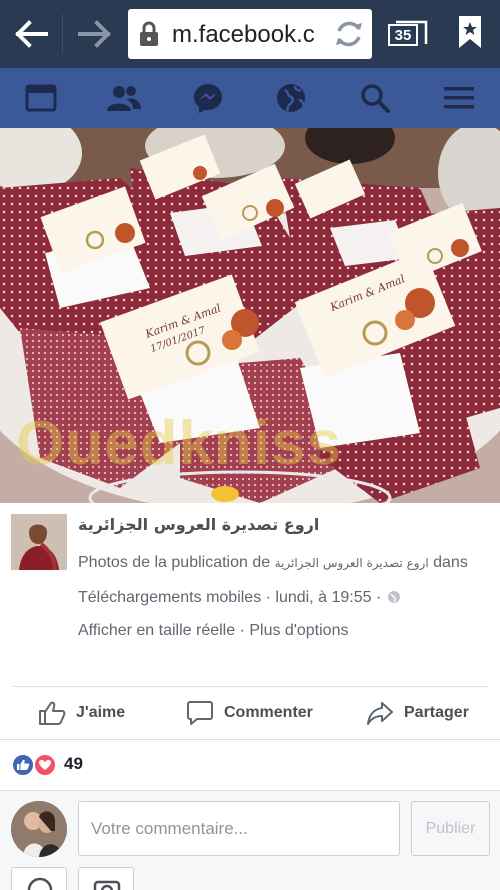 The image size is (500, 890). Describe the element at coordinates (394, 597) in the screenshot. I see `public-globe-icon` at that location.